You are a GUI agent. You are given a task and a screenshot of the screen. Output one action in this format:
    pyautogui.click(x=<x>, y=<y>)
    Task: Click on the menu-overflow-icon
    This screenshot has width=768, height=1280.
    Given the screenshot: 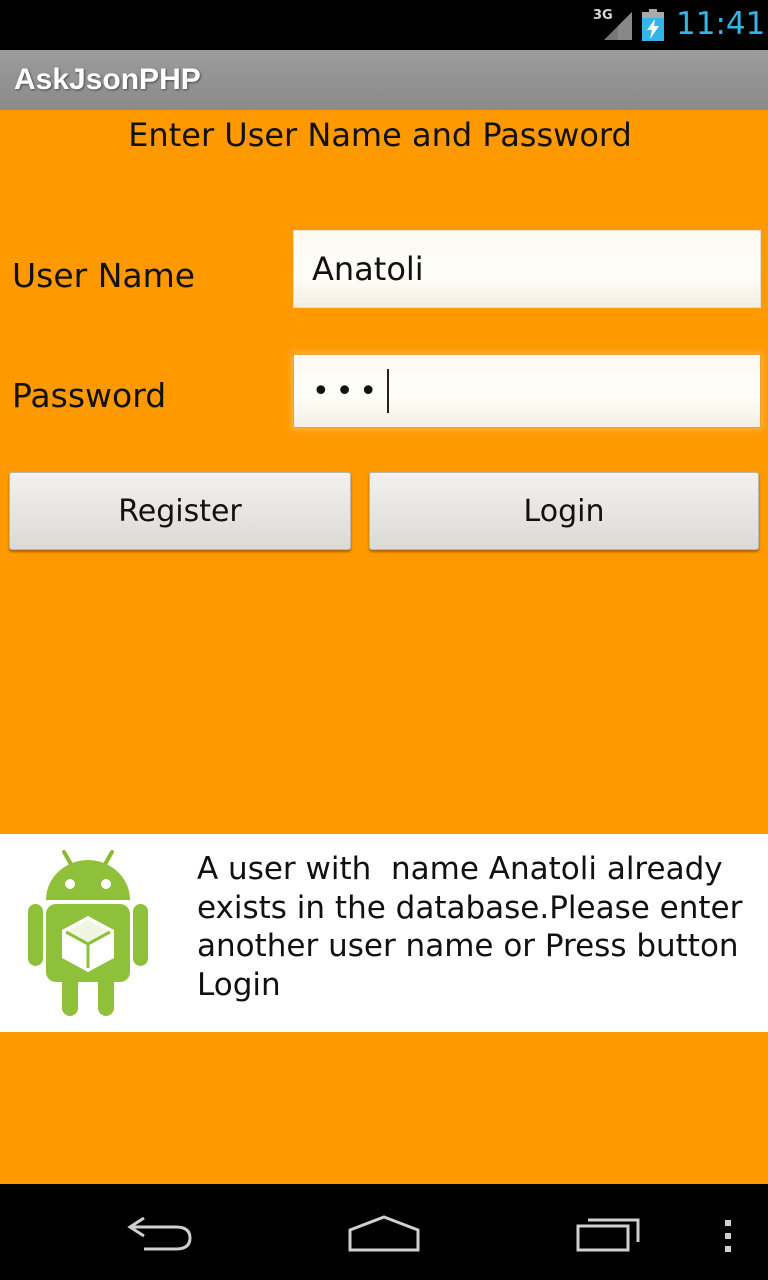 What is the action you would take?
    pyautogui.click(x=728, y=1236)
    